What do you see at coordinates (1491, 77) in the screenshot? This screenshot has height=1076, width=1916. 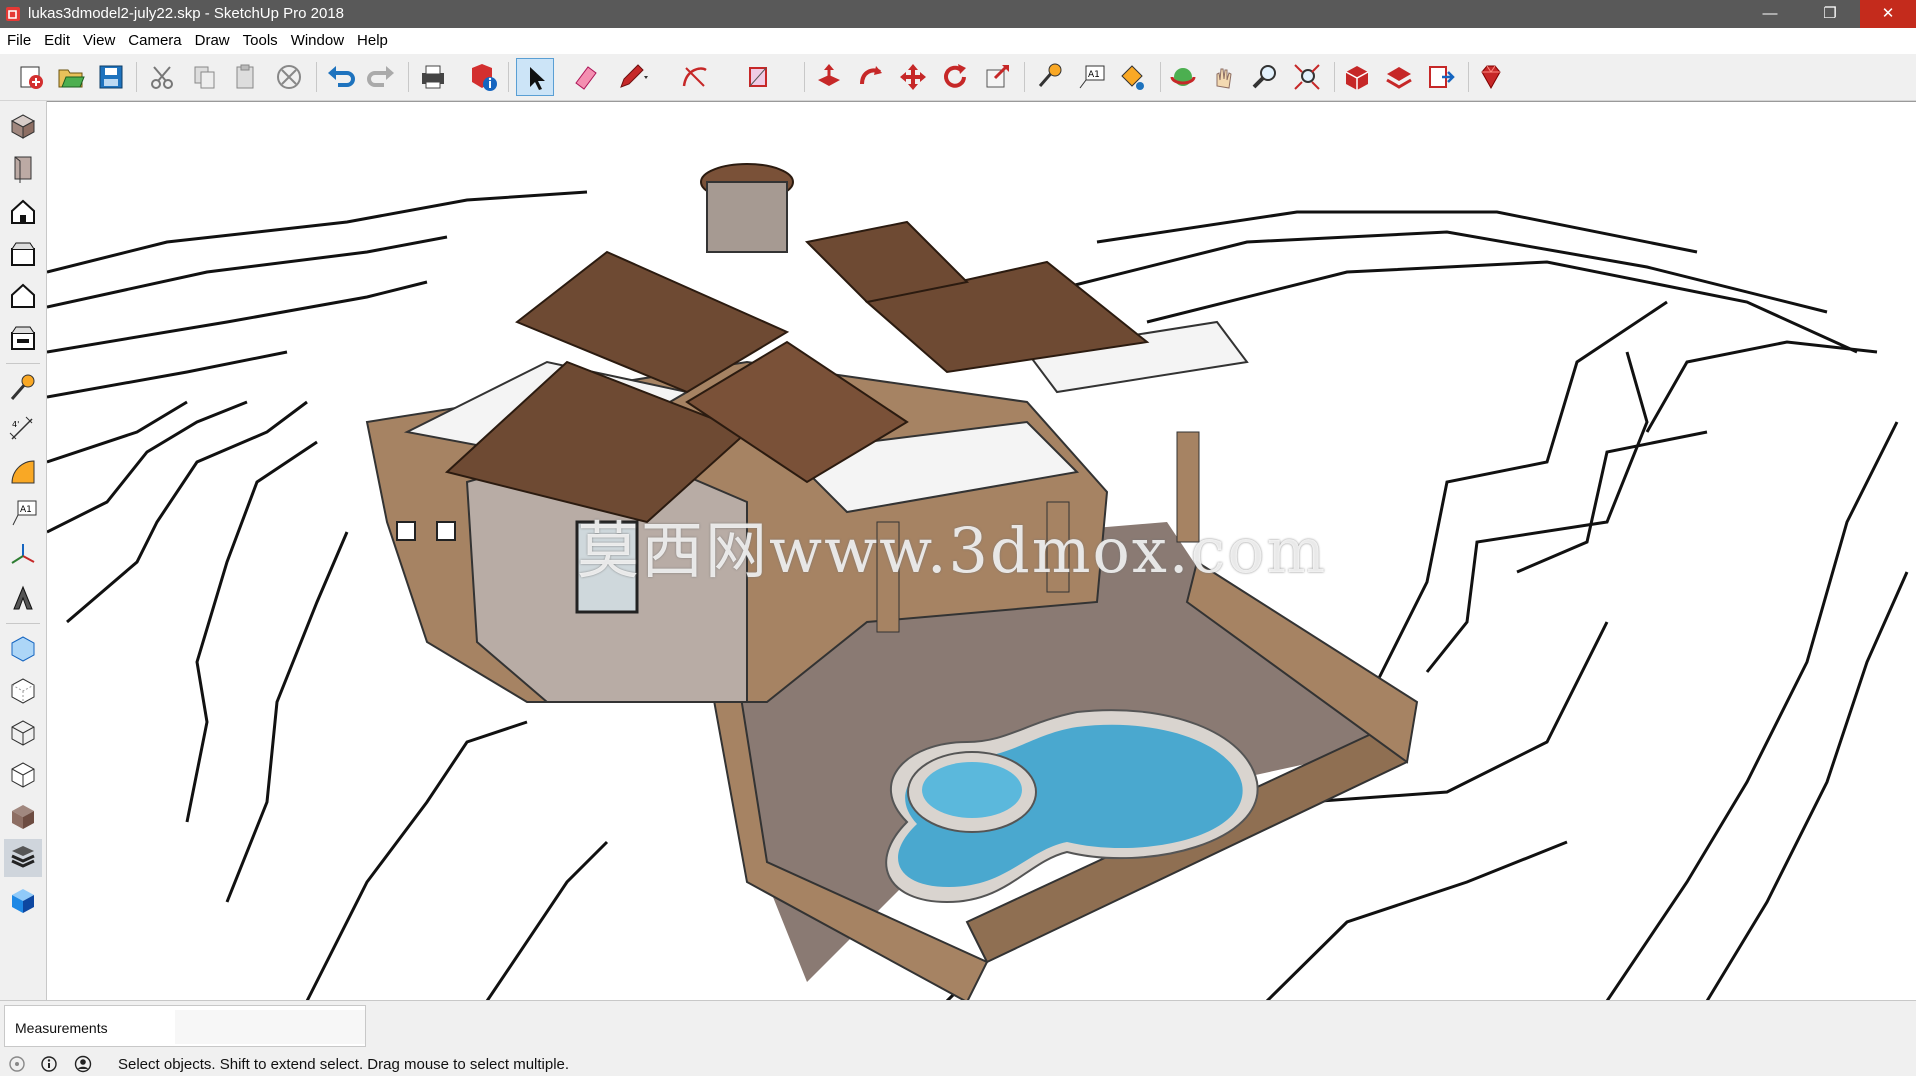 I see `ruby-icon` at bounding box center [1491, 77].